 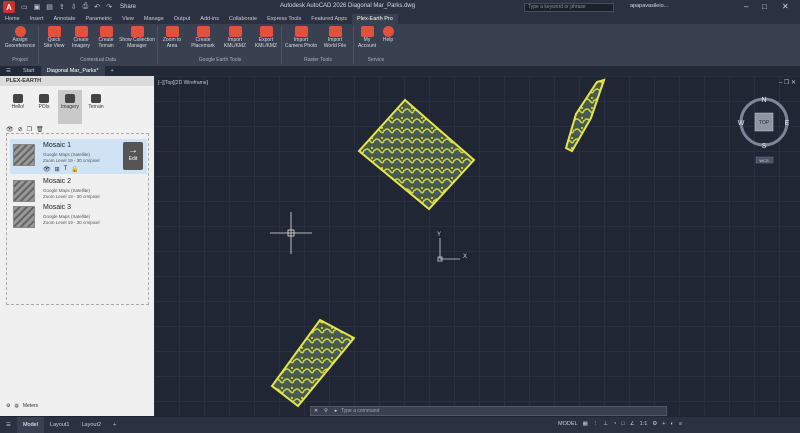 I want to click on help-button: Help, so click(x=388, y=35).